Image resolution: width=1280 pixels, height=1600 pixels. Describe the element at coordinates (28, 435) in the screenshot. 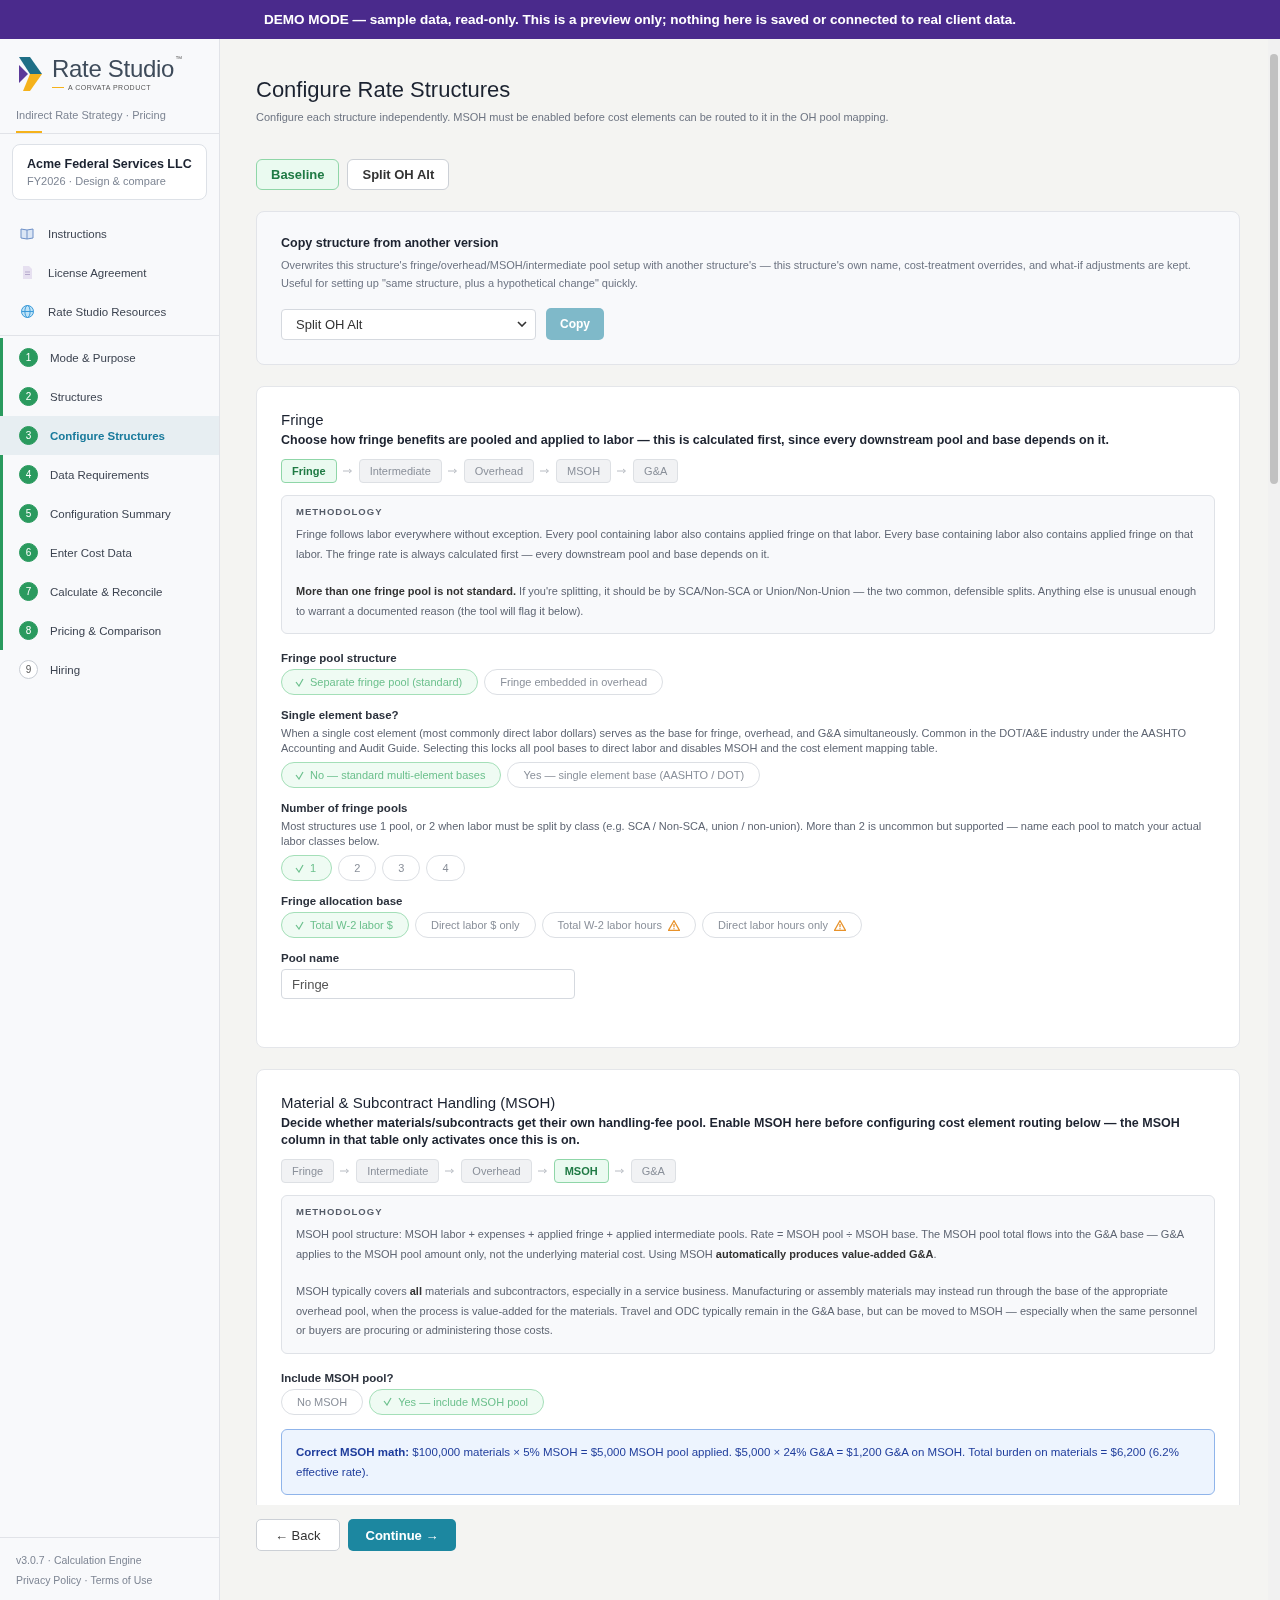

I see `step-number: 3` at that location.